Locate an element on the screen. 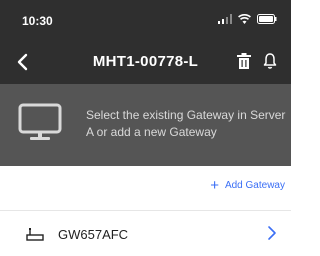 The image size is (320, 256). battery-icon is located at coordinates (267, 19).